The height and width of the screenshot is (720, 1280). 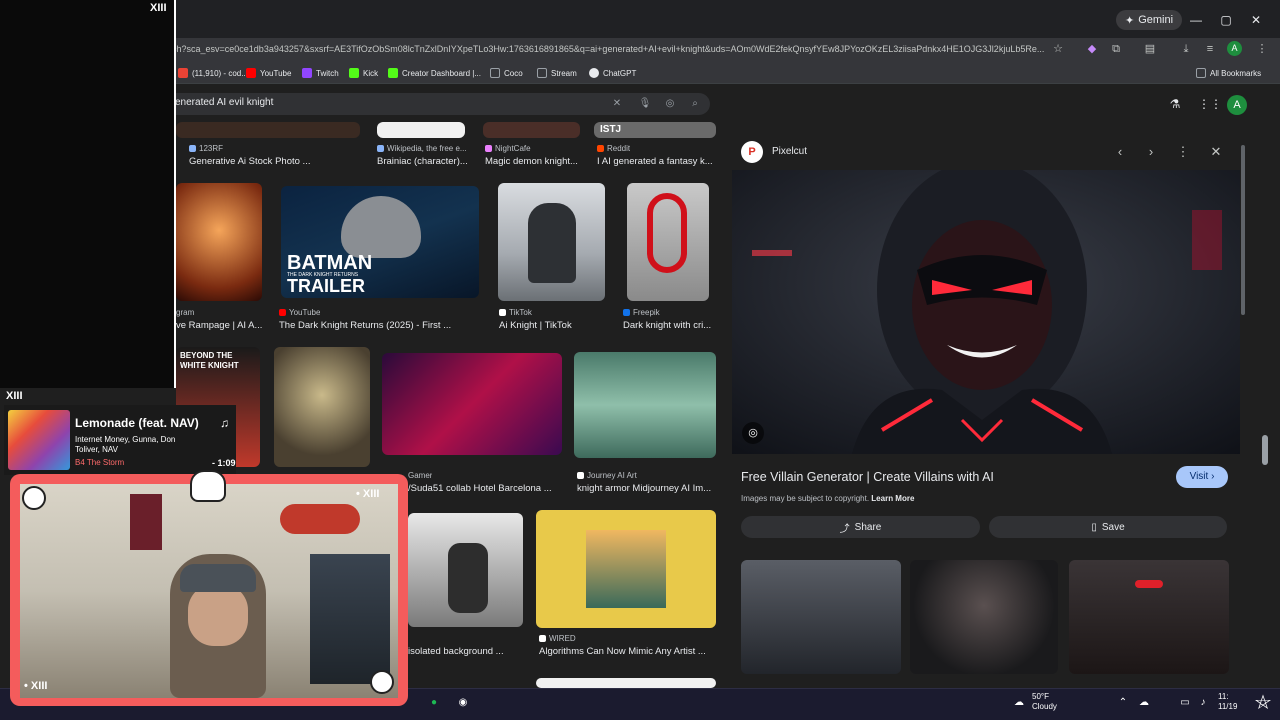 What do you see at coordinates (1094, 527) in the screenshot?
I see `bookmark-icon: ▯` at bounding box center [1094, 527].